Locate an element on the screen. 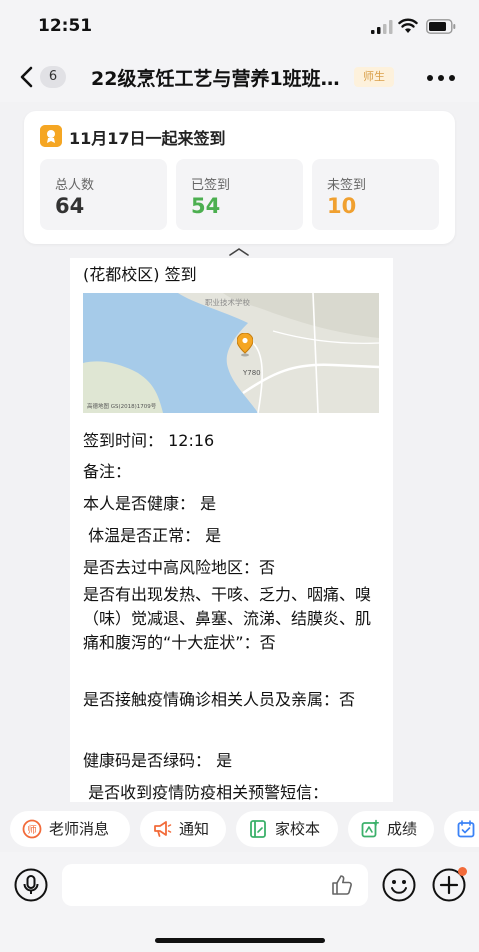 This screenshot has height=952, width=479. remark-label: 备注： is located at coordinates (107, 471).